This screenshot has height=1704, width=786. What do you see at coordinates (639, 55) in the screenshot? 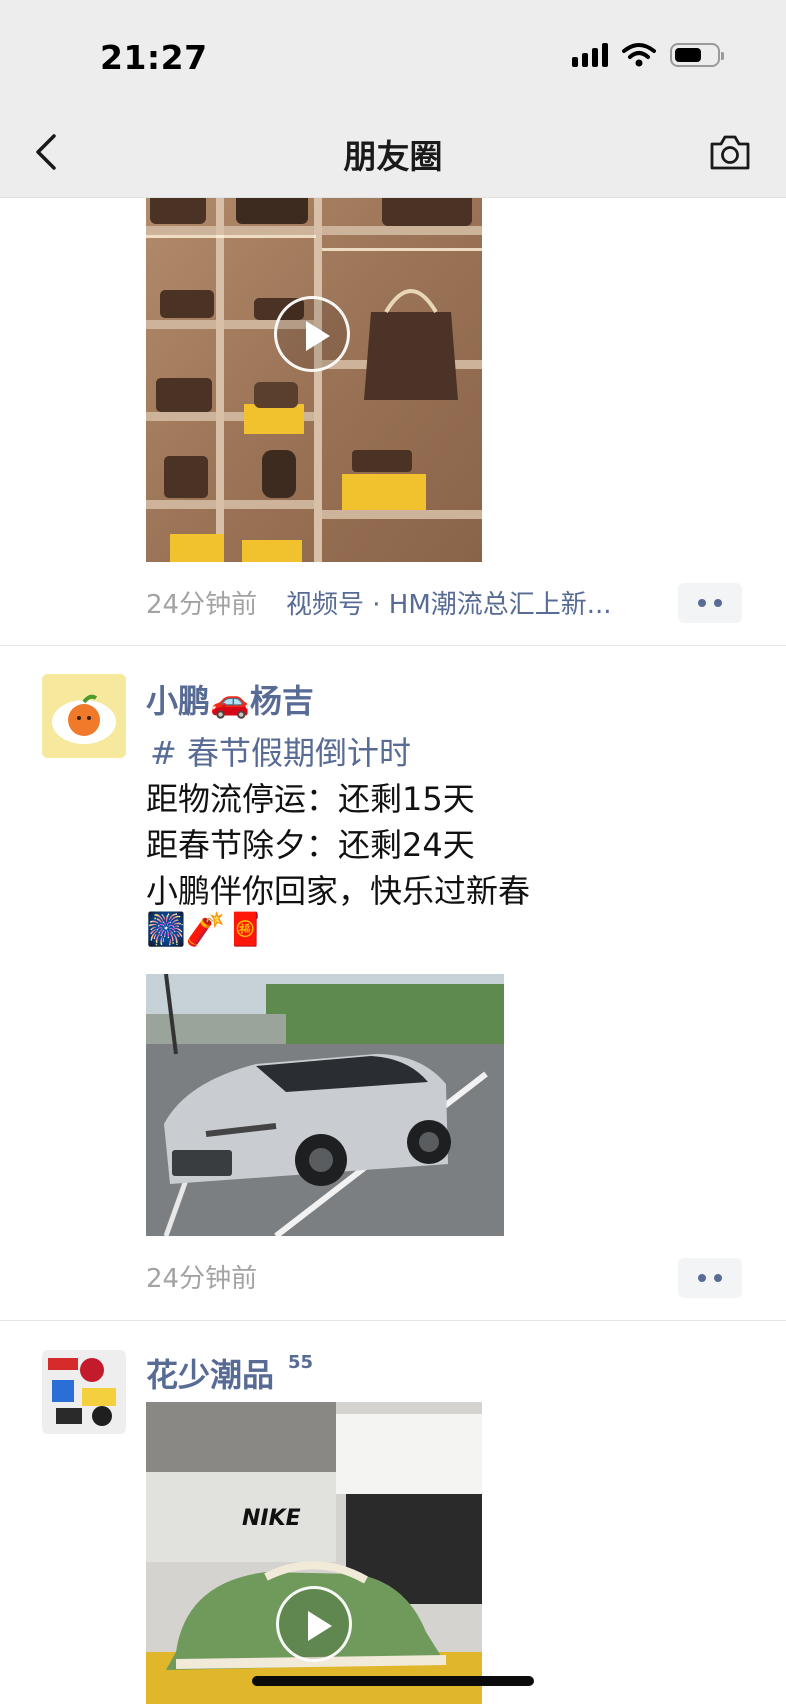
I see `wifi-icon` at bounding box center [639, 55].